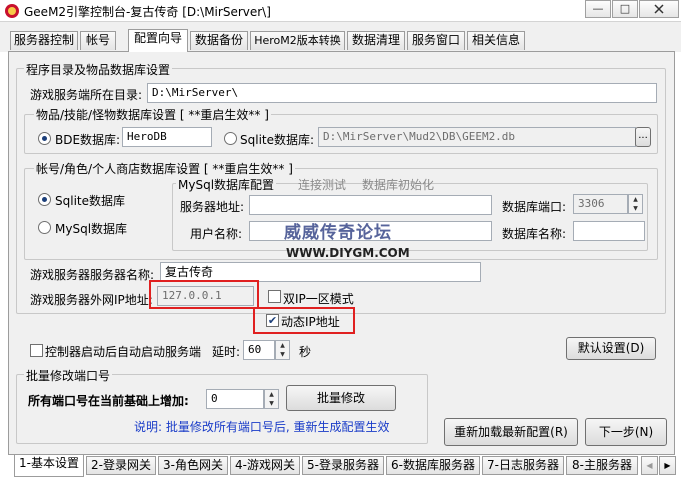  What do you see at coordinates (626, 432) in the screenshot?
I see `next-step-button: 下一步(N)` at bounding box center [626, 432].